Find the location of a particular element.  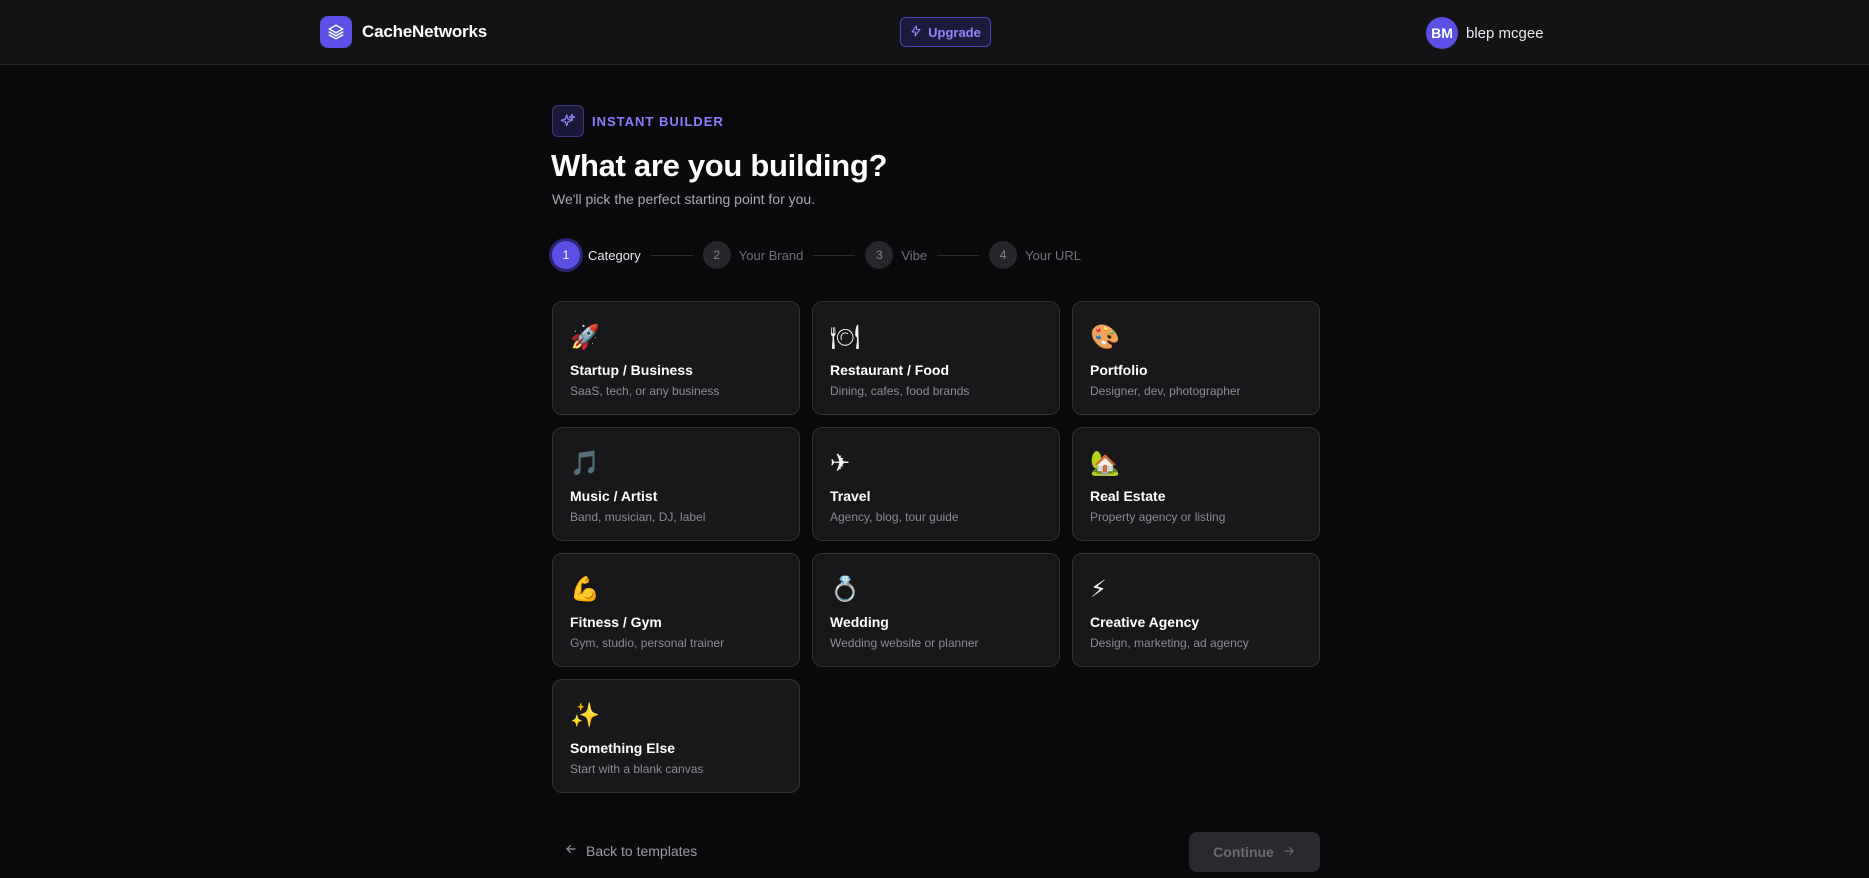

sparkles-icon is located at coordinates (568, 121).